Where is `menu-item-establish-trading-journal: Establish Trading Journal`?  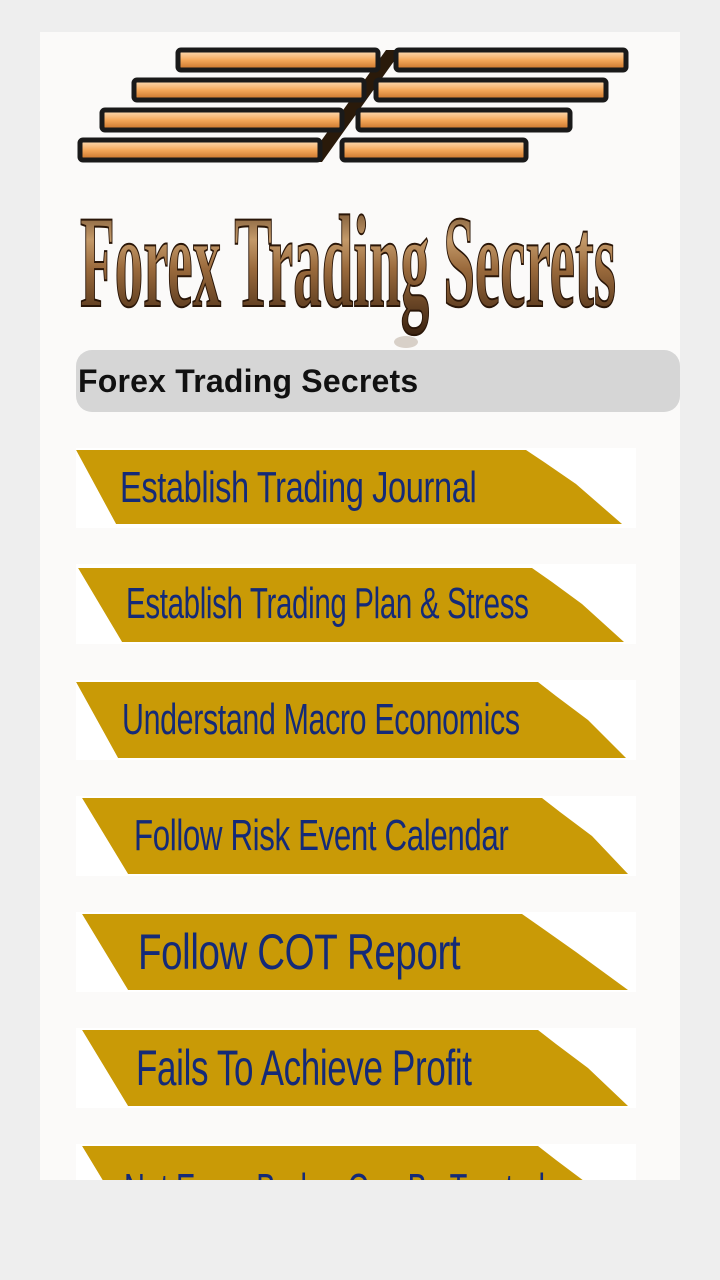
menu-item-establish-trading-journal: Establish Trading Journal is located at coordinates (356, 488).